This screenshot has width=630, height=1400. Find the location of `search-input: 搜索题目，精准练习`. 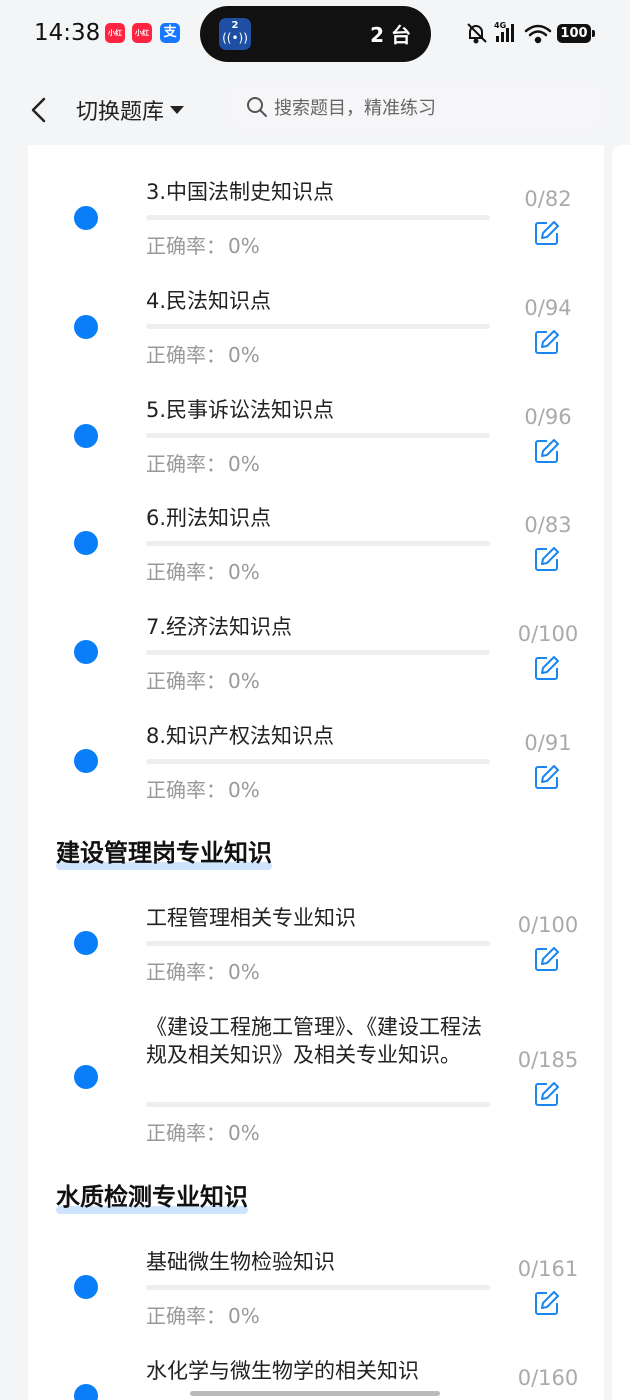

search-input: 搜索题目，精准练习 is located at coordinates (416, 107).